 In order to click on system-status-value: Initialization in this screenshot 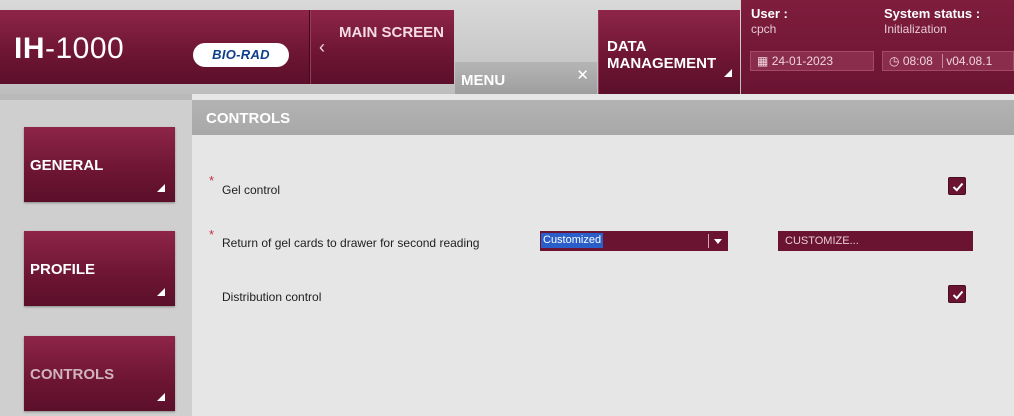, I will do `click(915, 29)`.